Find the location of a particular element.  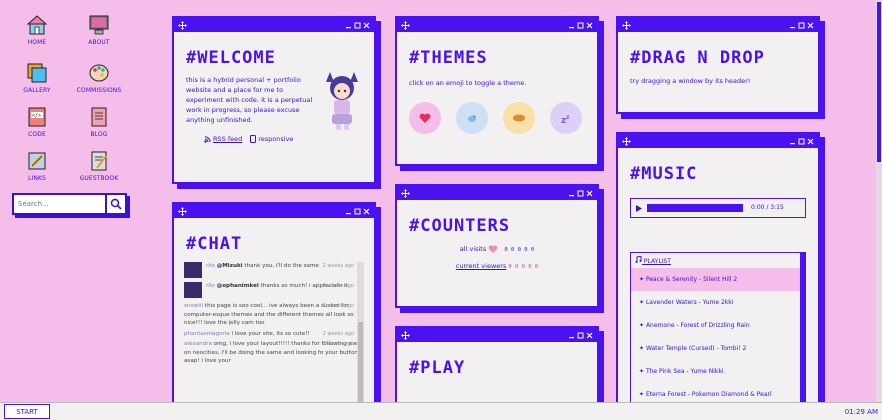

audio-player: 0:00 / 3:15 is located at coordinates (718, 208).